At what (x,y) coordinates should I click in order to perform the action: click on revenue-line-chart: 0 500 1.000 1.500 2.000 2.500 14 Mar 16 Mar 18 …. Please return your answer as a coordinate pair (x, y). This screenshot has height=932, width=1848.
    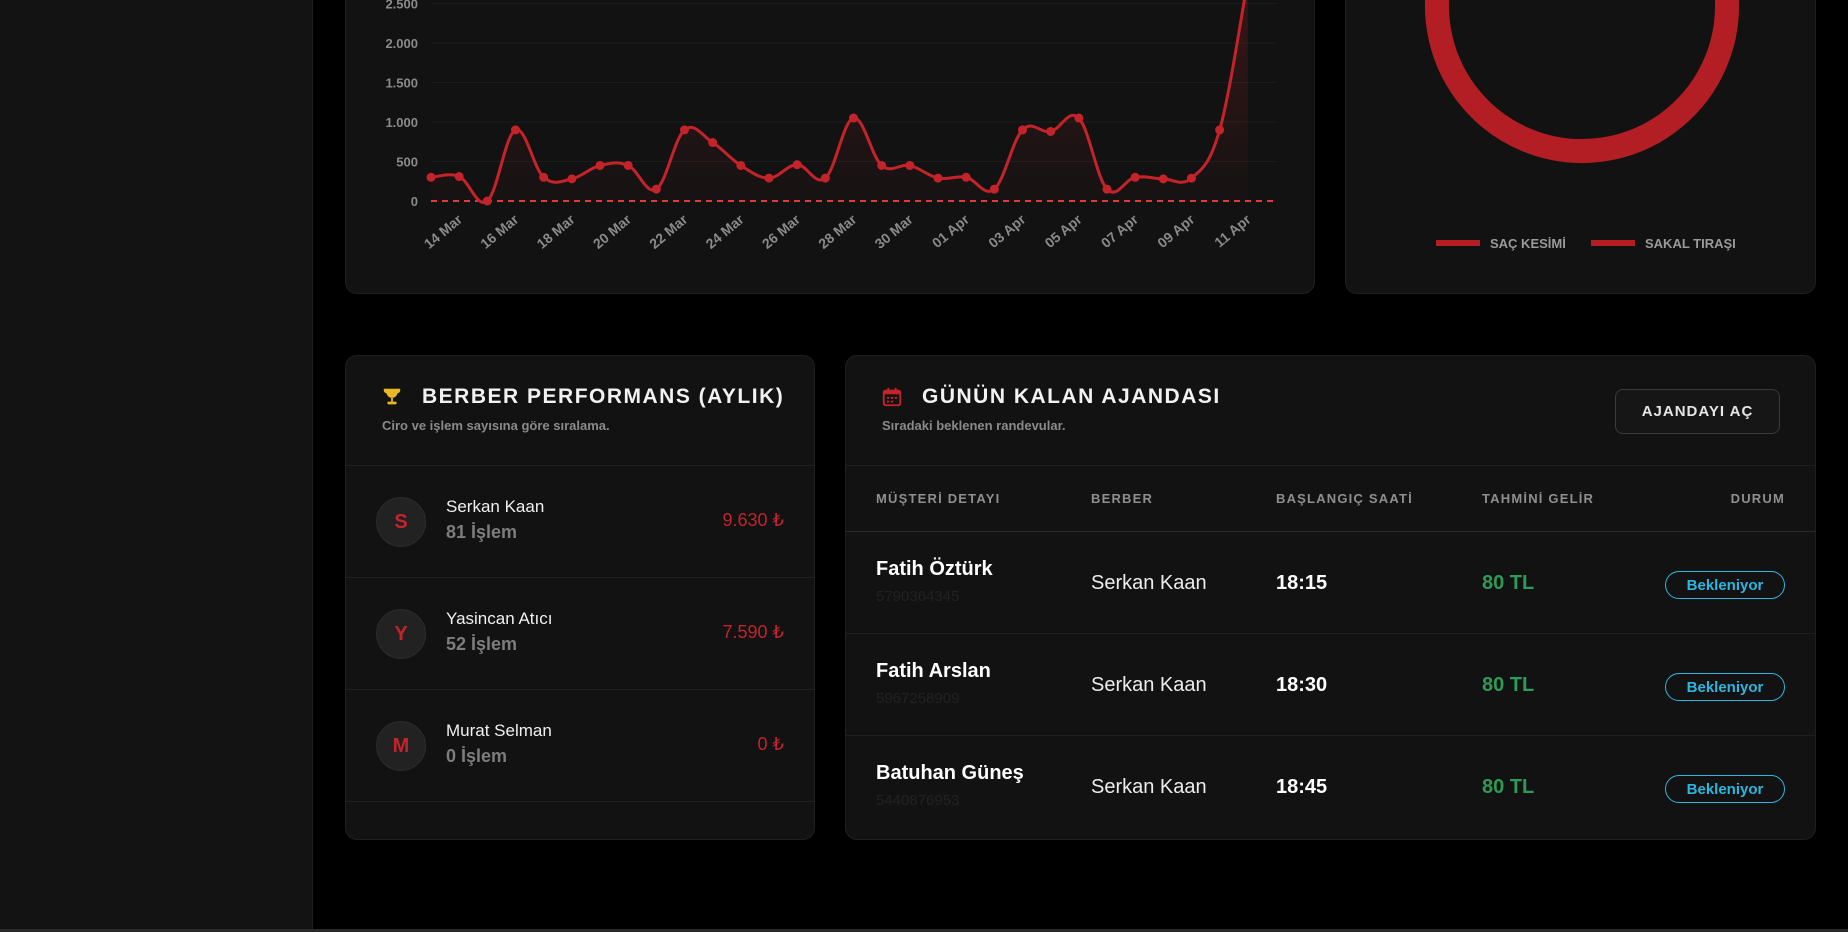
    Looking at the image, I should click on (830, 126).